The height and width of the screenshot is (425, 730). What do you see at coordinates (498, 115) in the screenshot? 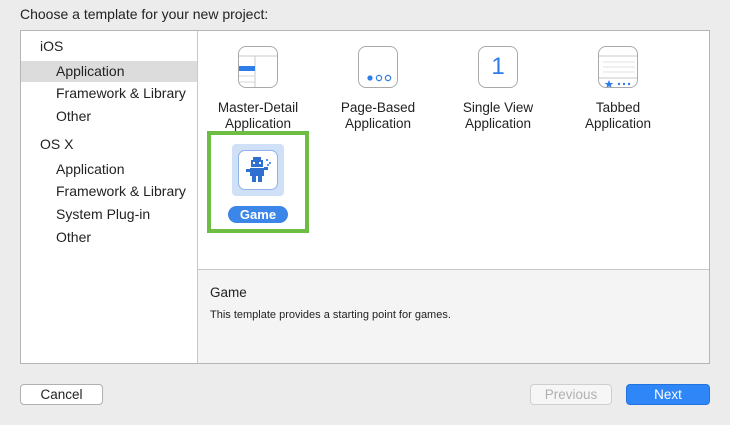
I see `template-label: Single View Application` at bounding box center [498, 115].